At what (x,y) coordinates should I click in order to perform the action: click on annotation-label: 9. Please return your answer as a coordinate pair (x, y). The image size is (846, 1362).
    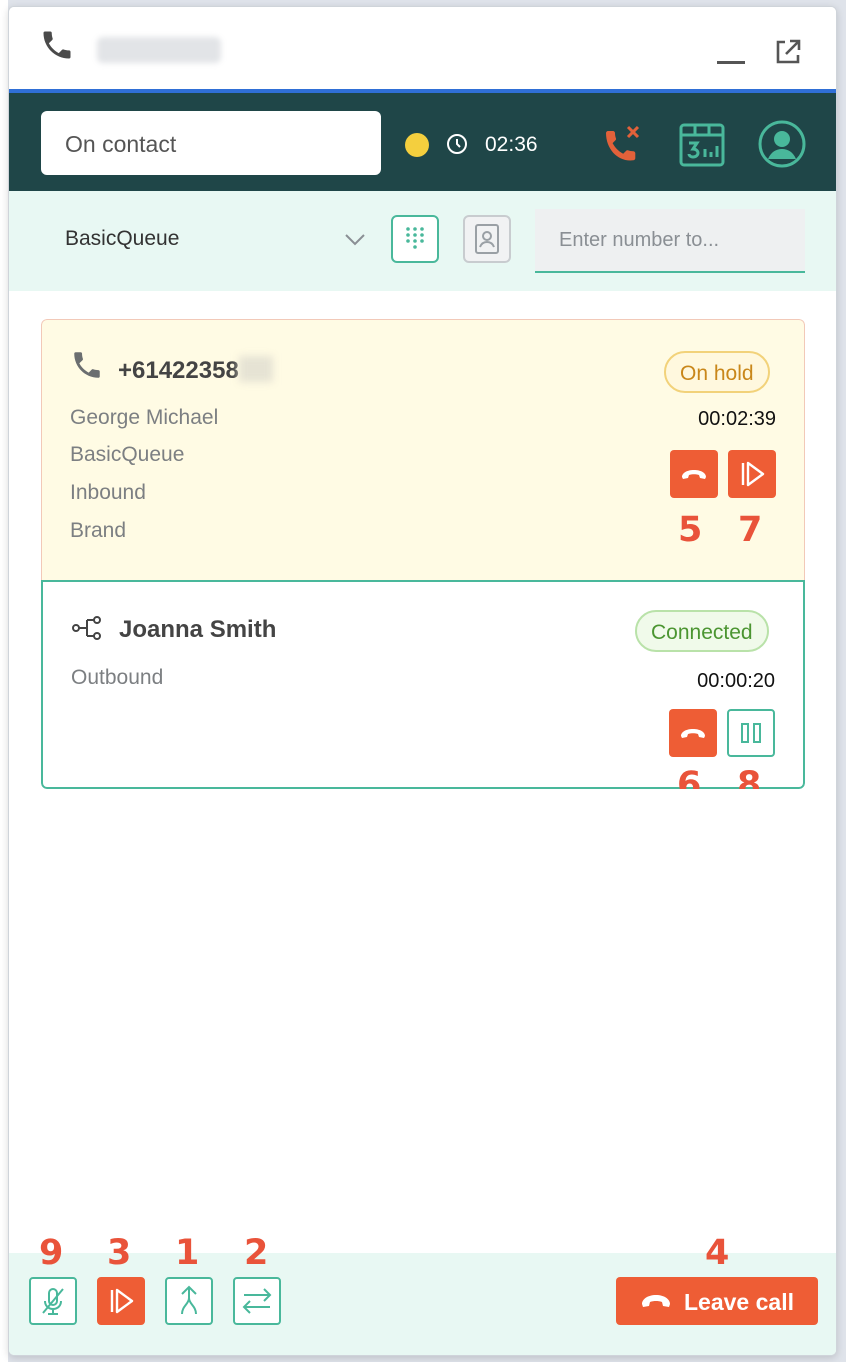
    Looking at the image, I should click on (51, 1253).